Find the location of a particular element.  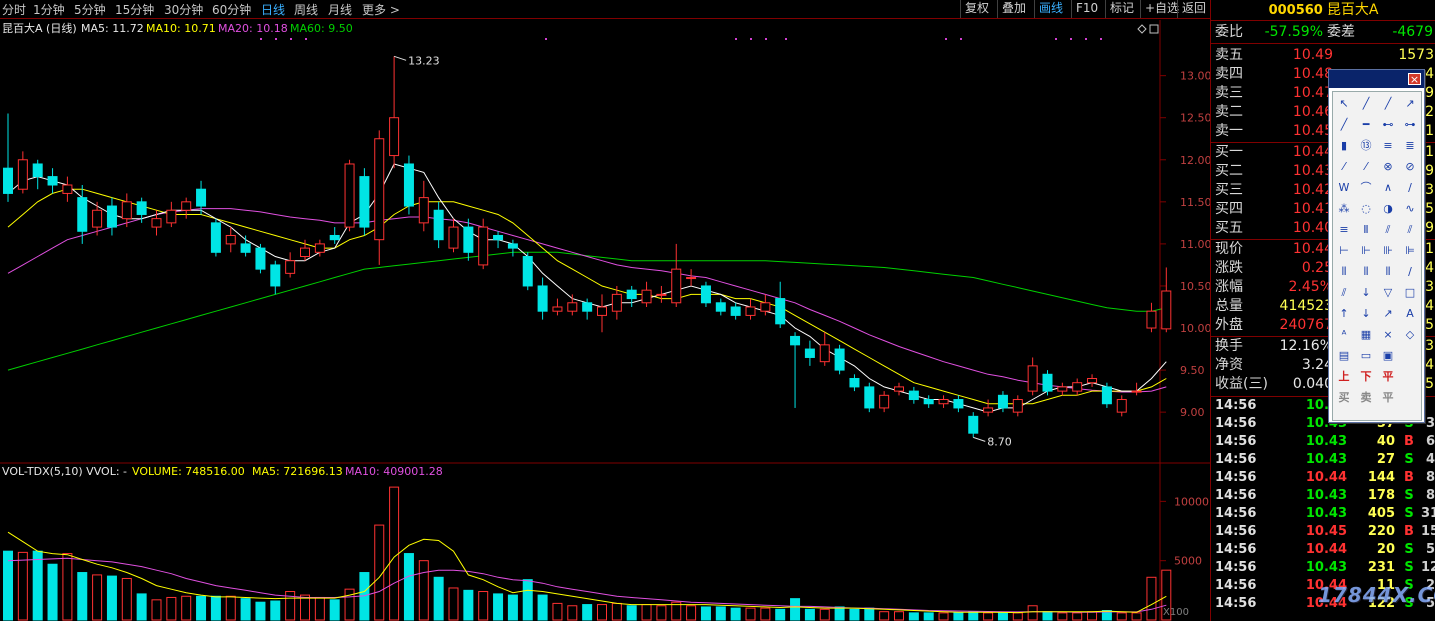

bars4-icon: ⦀ is located at coordinates (1366, 272).